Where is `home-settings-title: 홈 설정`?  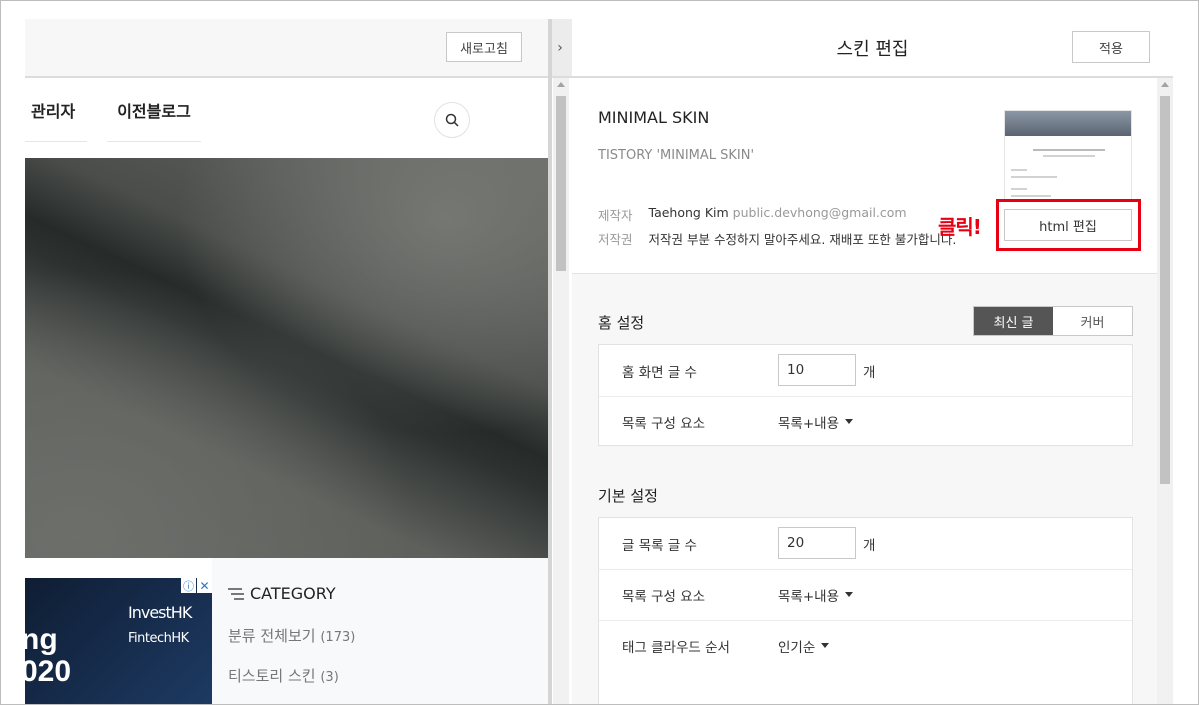 home-settings-title: 홈 설정 is located at coordinates (621, 323).